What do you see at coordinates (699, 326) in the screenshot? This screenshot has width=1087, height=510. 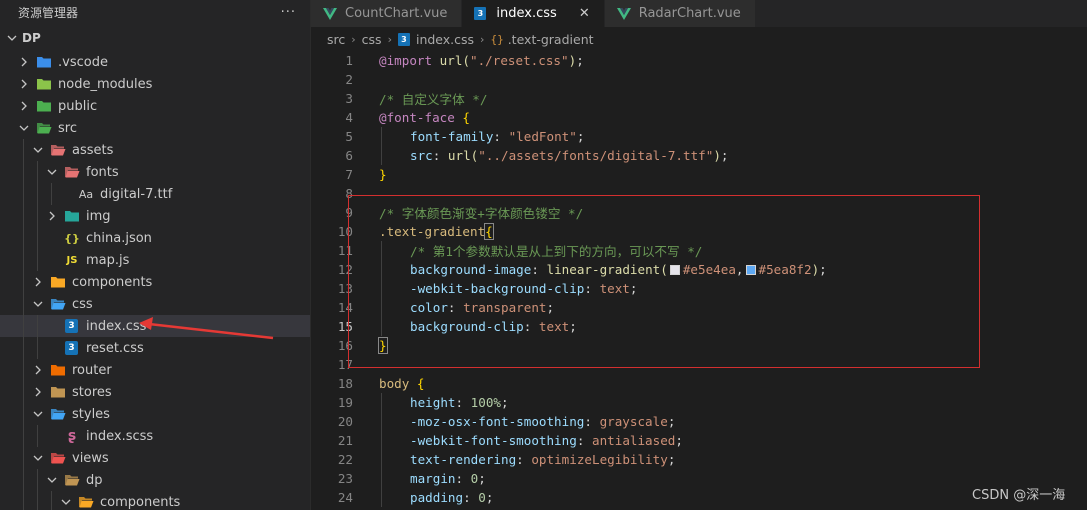 I see `code-line: 15 background-clip: text;` at bounding box center [699, 326].